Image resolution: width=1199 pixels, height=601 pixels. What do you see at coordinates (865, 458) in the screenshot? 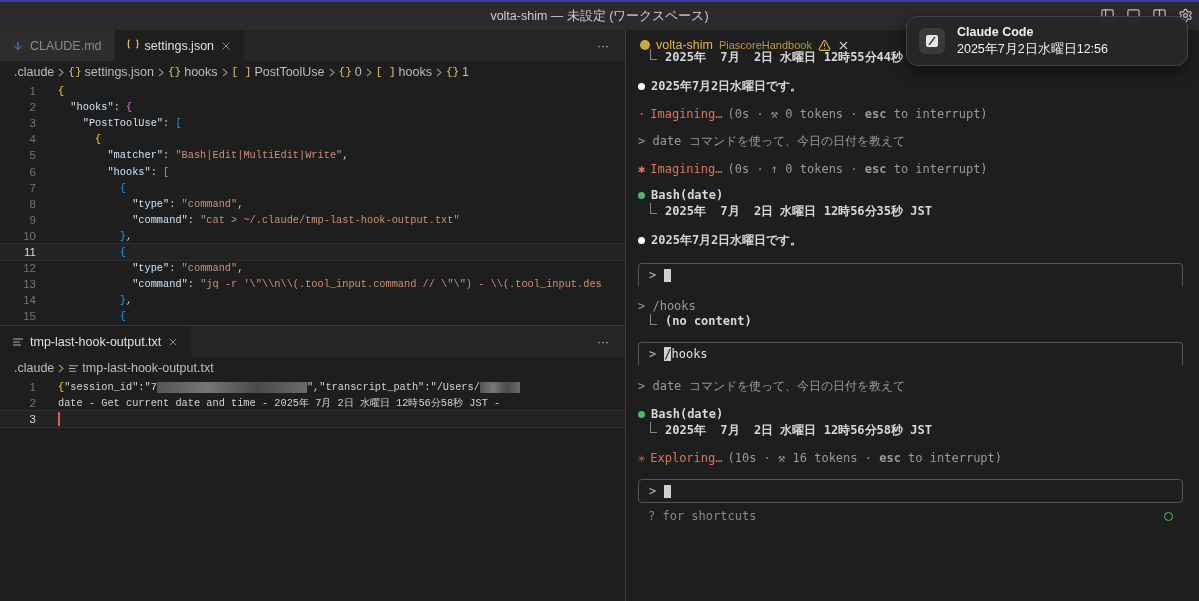
I see `status-detail: (10s · ⚒ 16 tokens · esc to interrupt)` at bounding box center [865, 458].